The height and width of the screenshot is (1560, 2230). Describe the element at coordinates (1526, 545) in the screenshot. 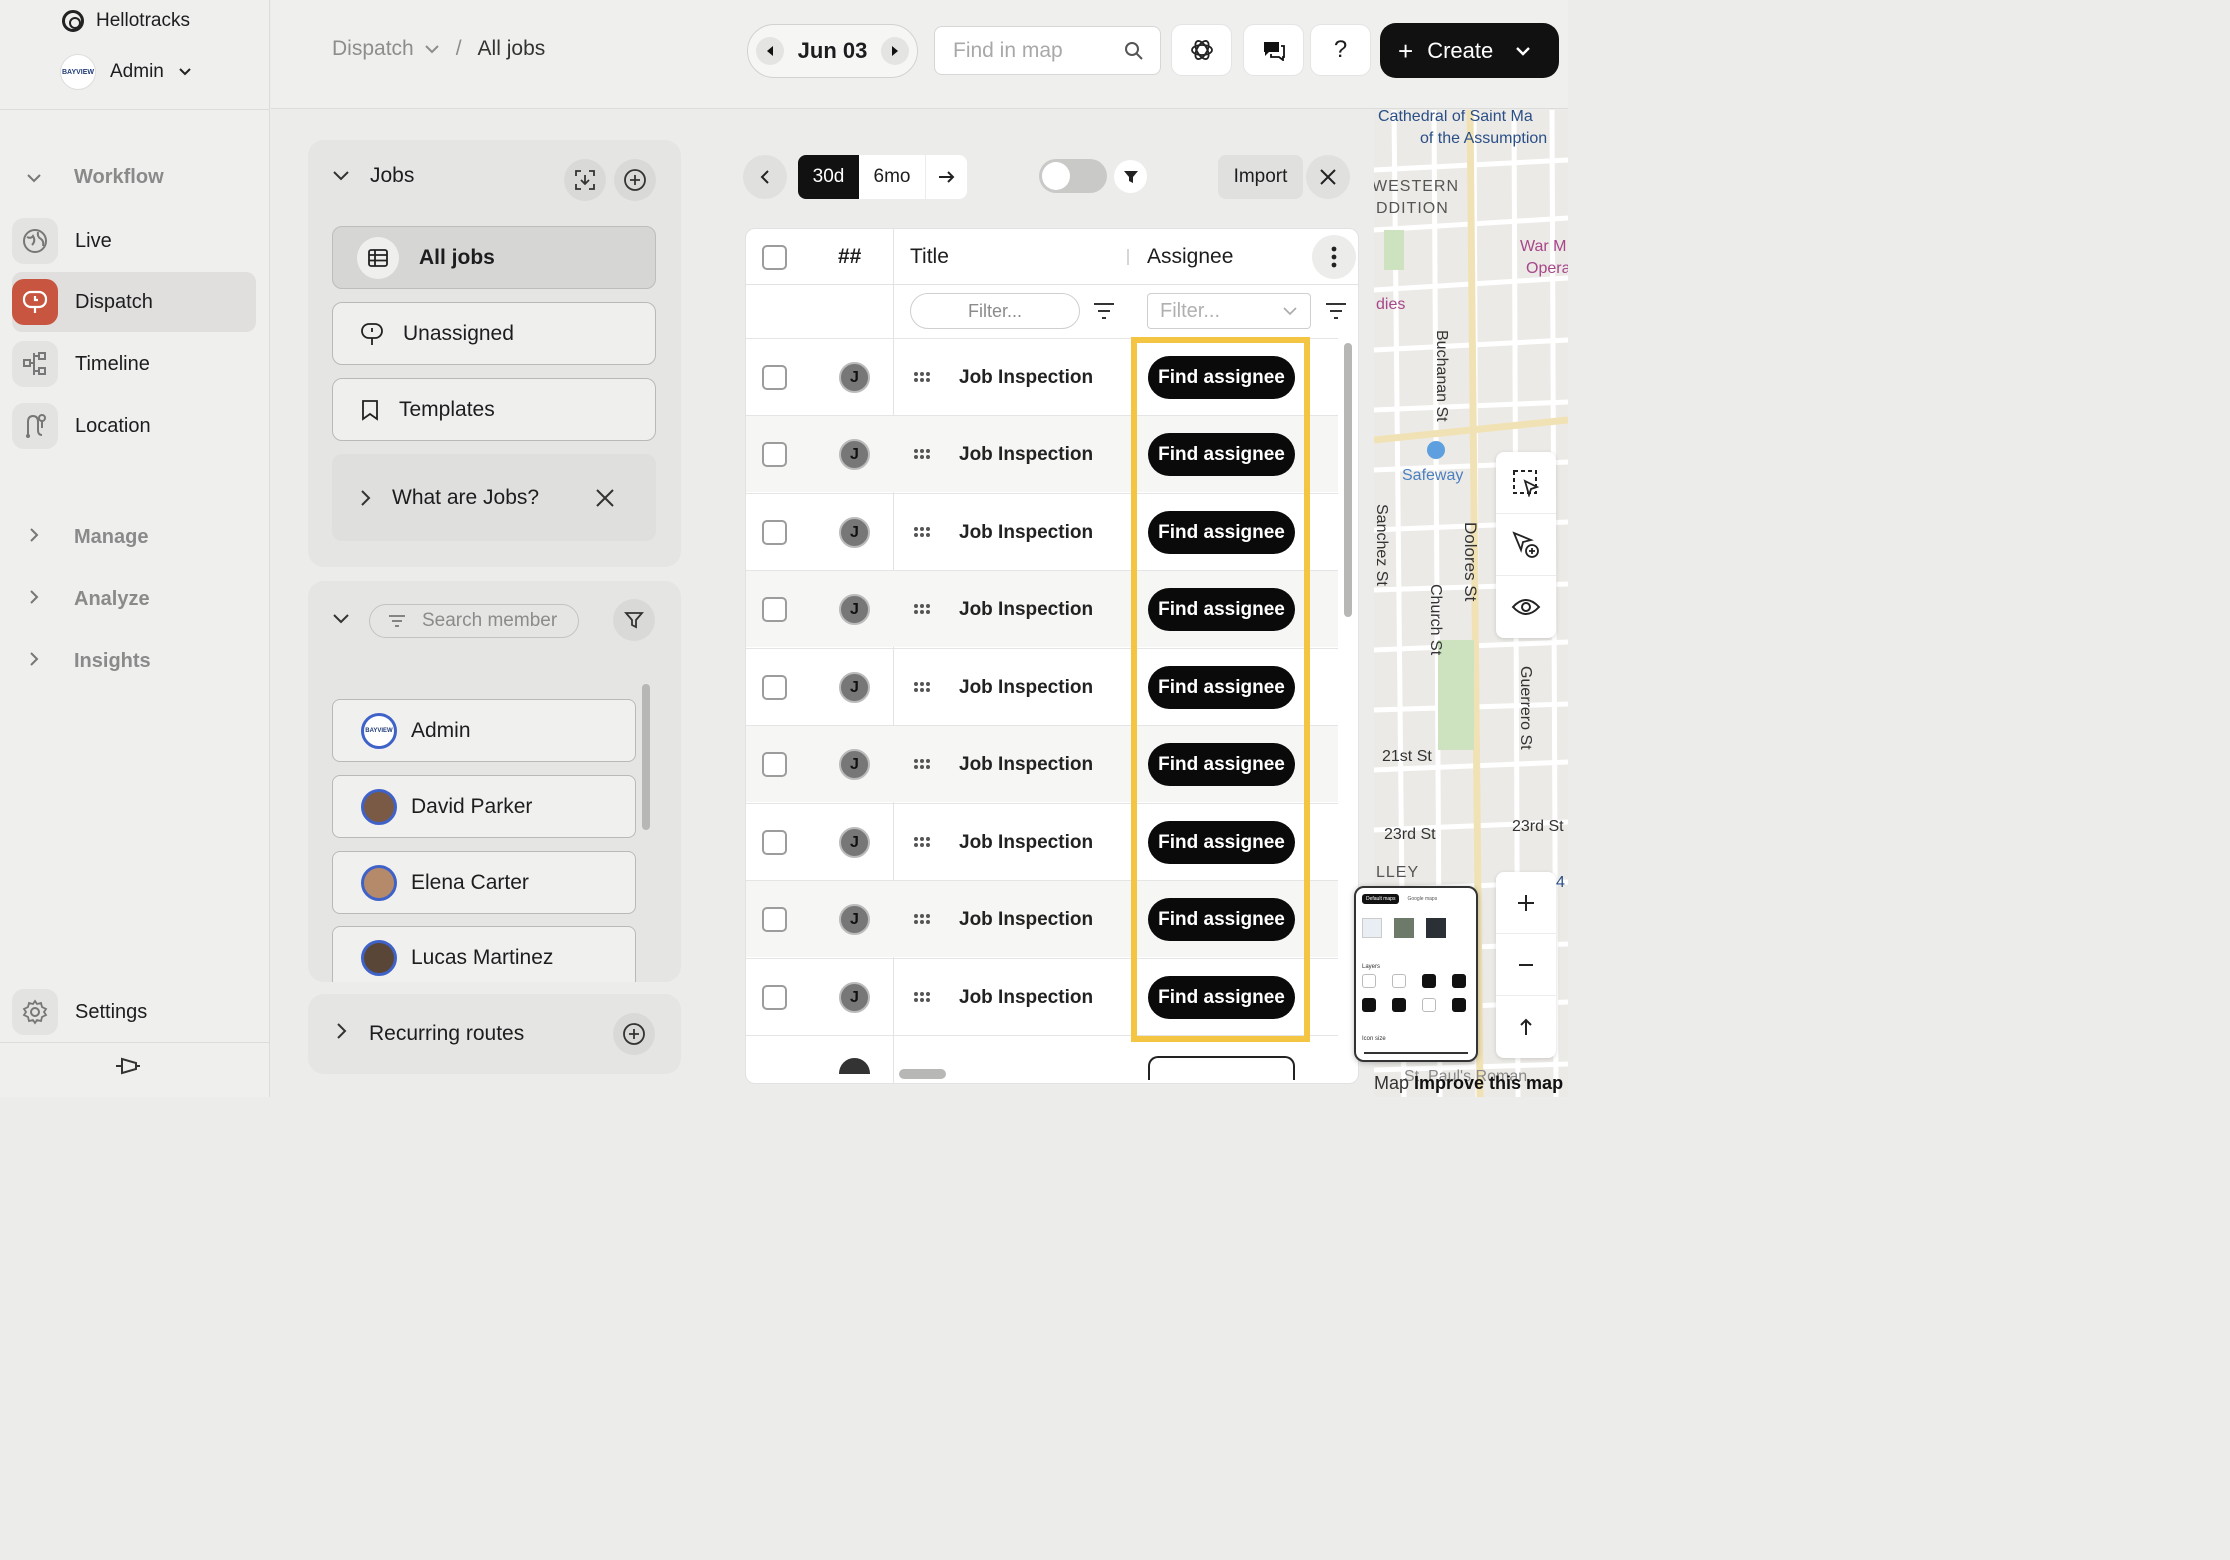

I see `add-place-button` at that location.